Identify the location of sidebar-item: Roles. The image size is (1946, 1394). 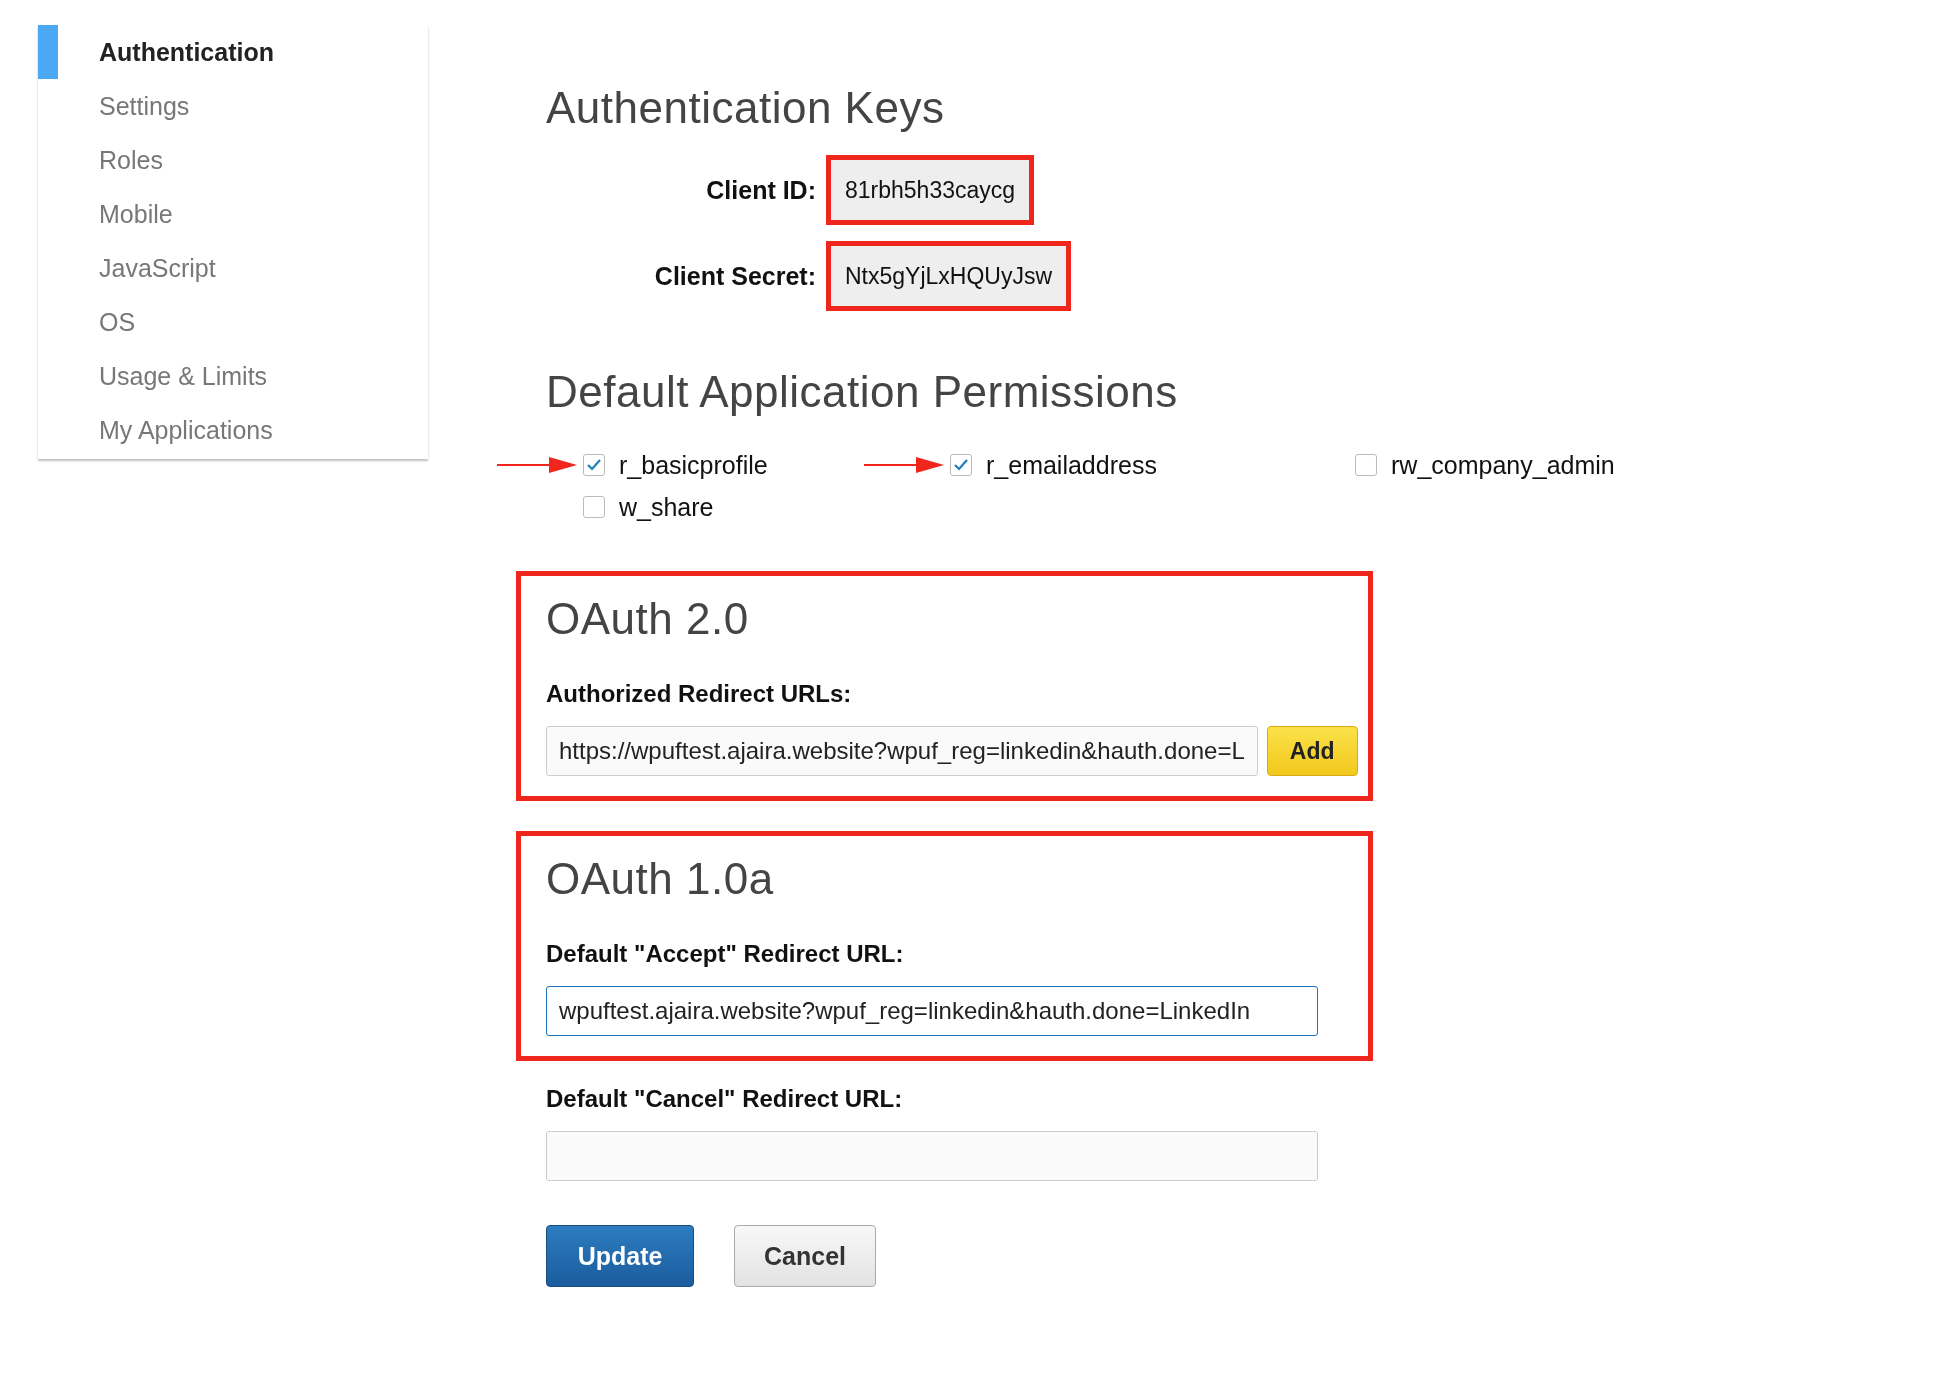
(233, 160).